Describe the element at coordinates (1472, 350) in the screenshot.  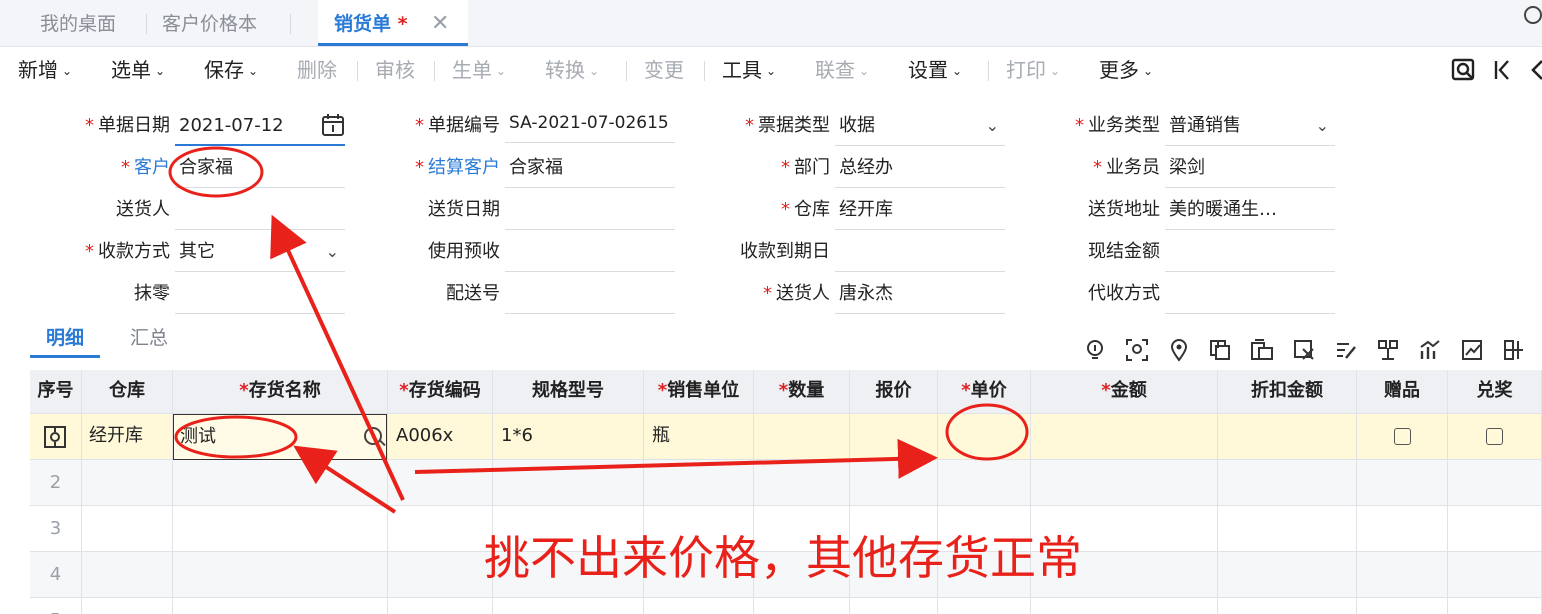
I see `trend-icon` at that location.